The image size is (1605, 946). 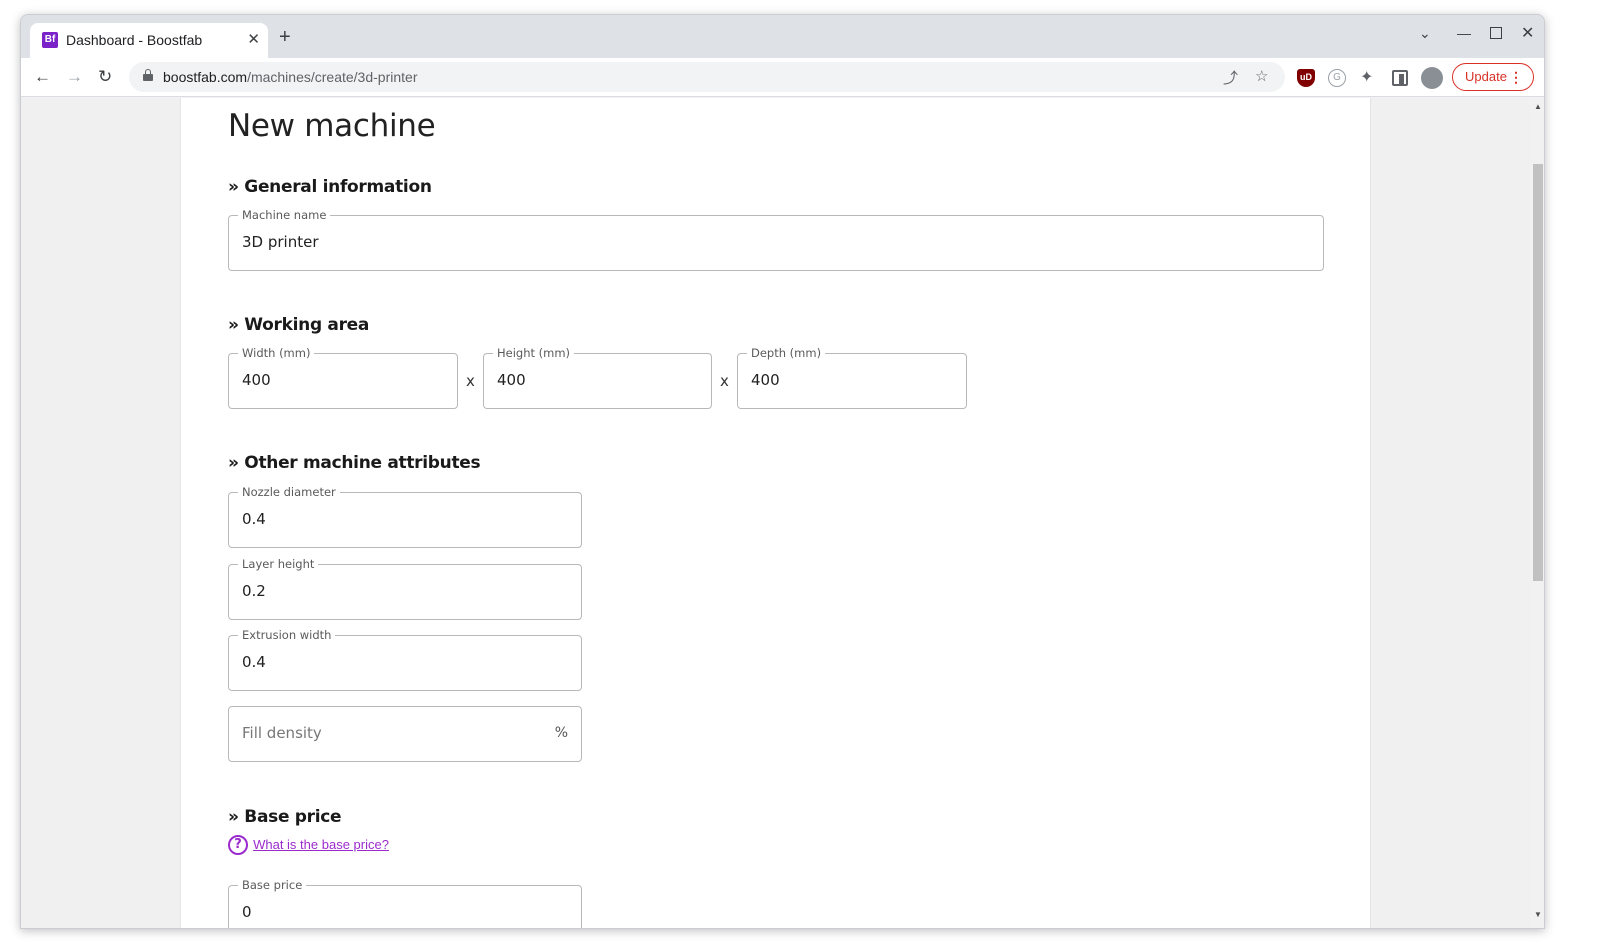 I want to click on extension-ghost-icon: G, so click(x=1337, y=78).